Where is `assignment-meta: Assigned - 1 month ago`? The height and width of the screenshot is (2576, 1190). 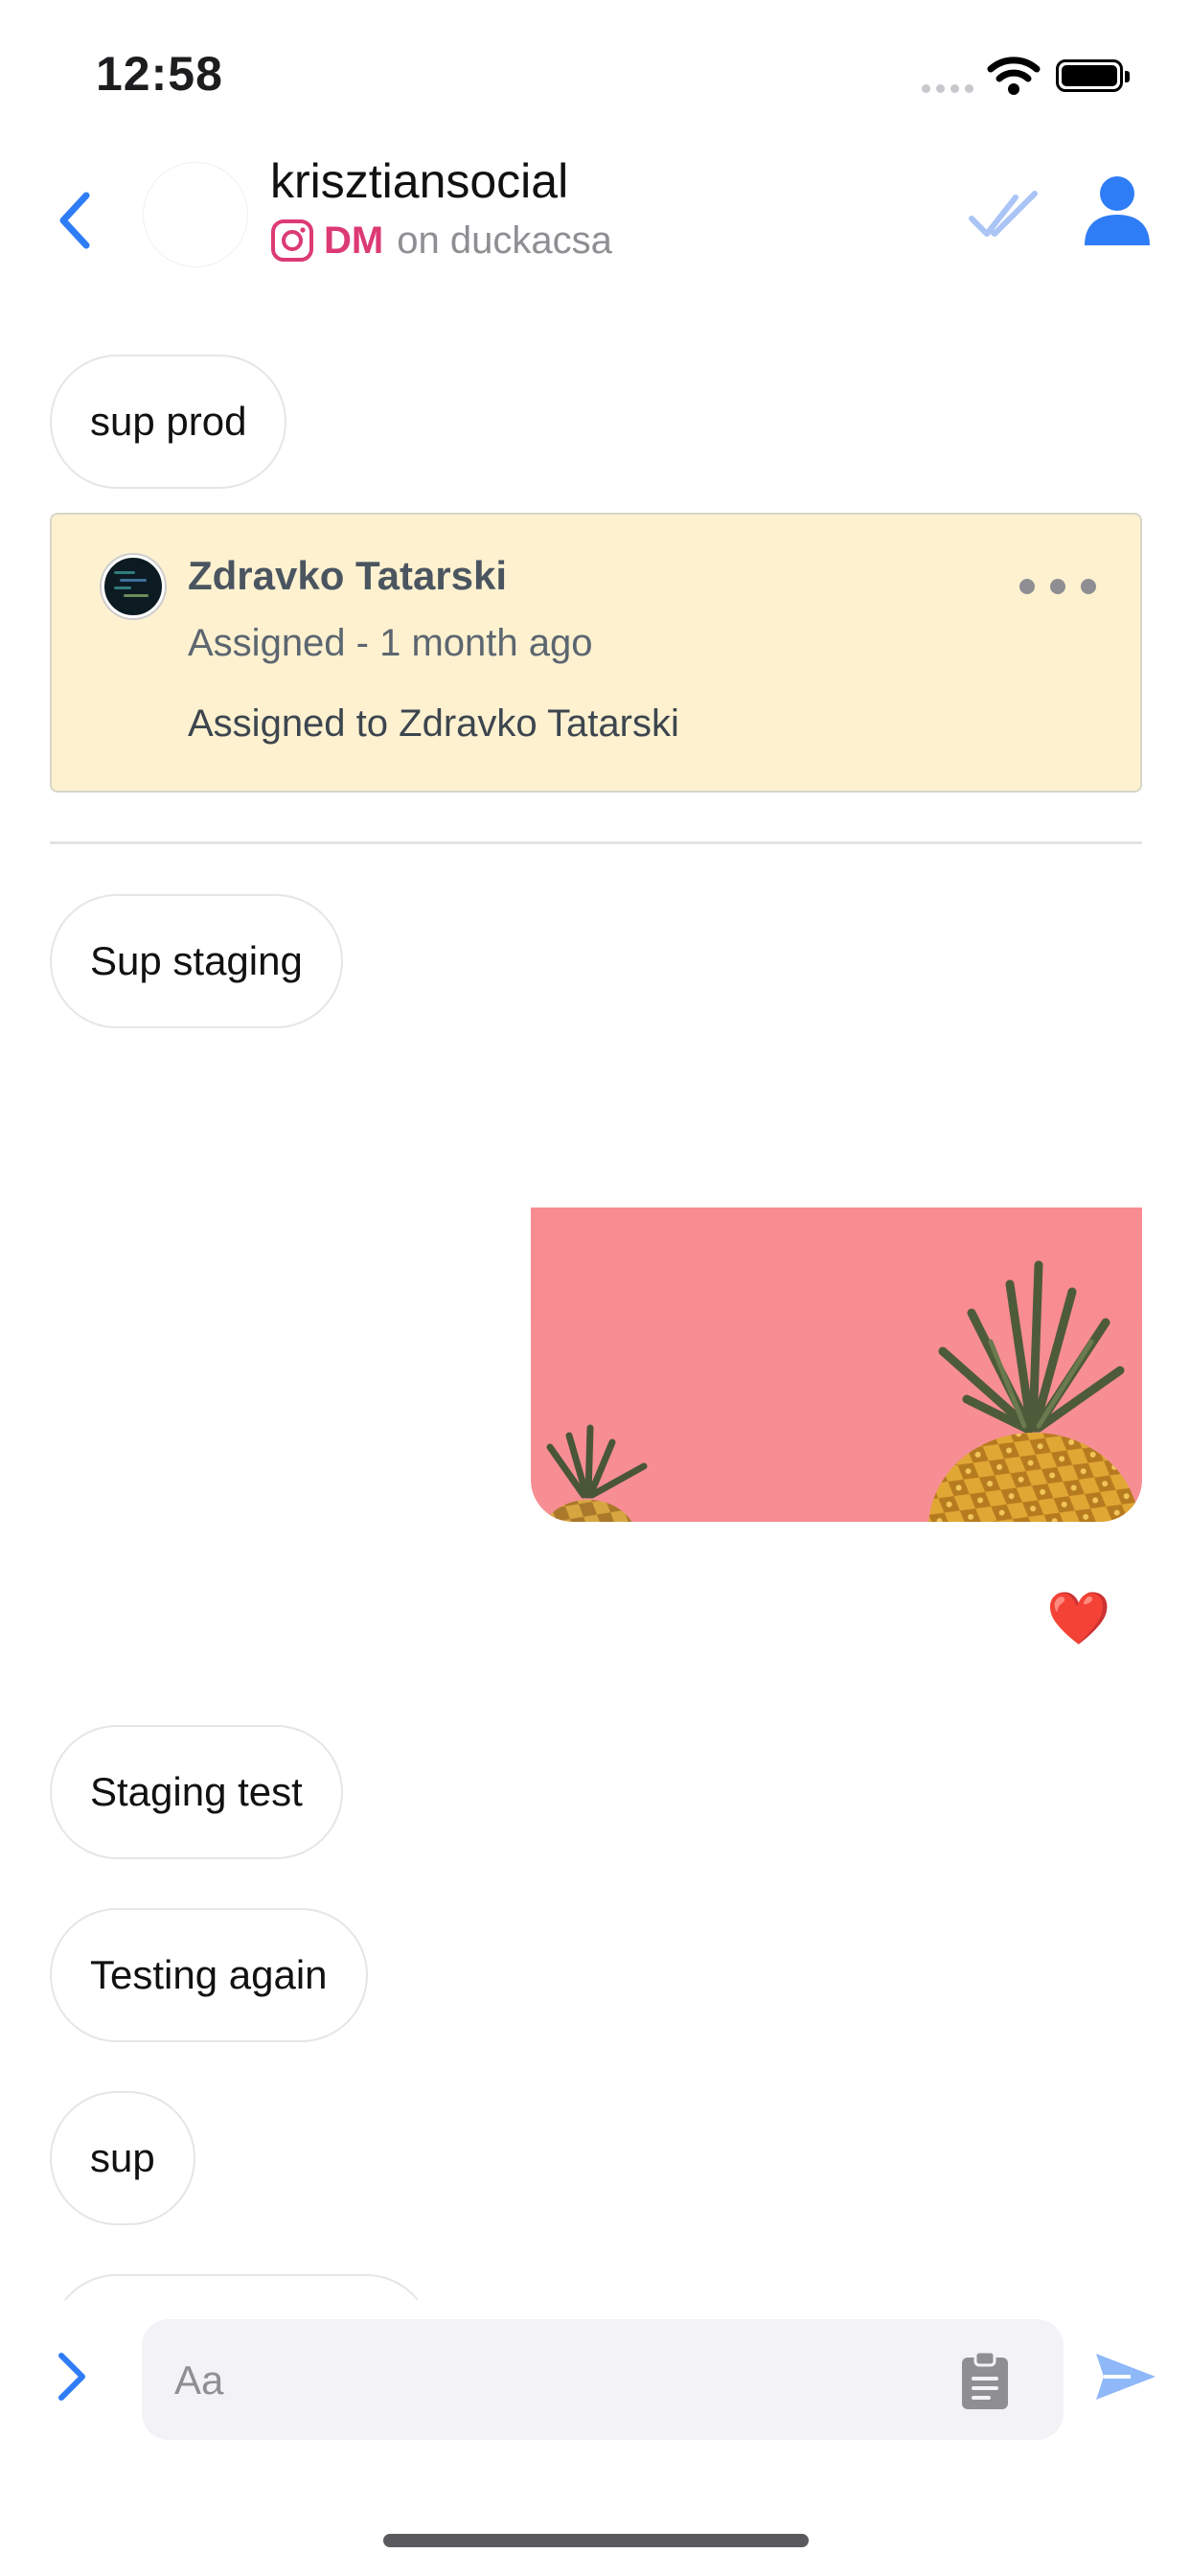
assignment-meta: Assigned - 1 month ago is located at coordinates (390, 643).